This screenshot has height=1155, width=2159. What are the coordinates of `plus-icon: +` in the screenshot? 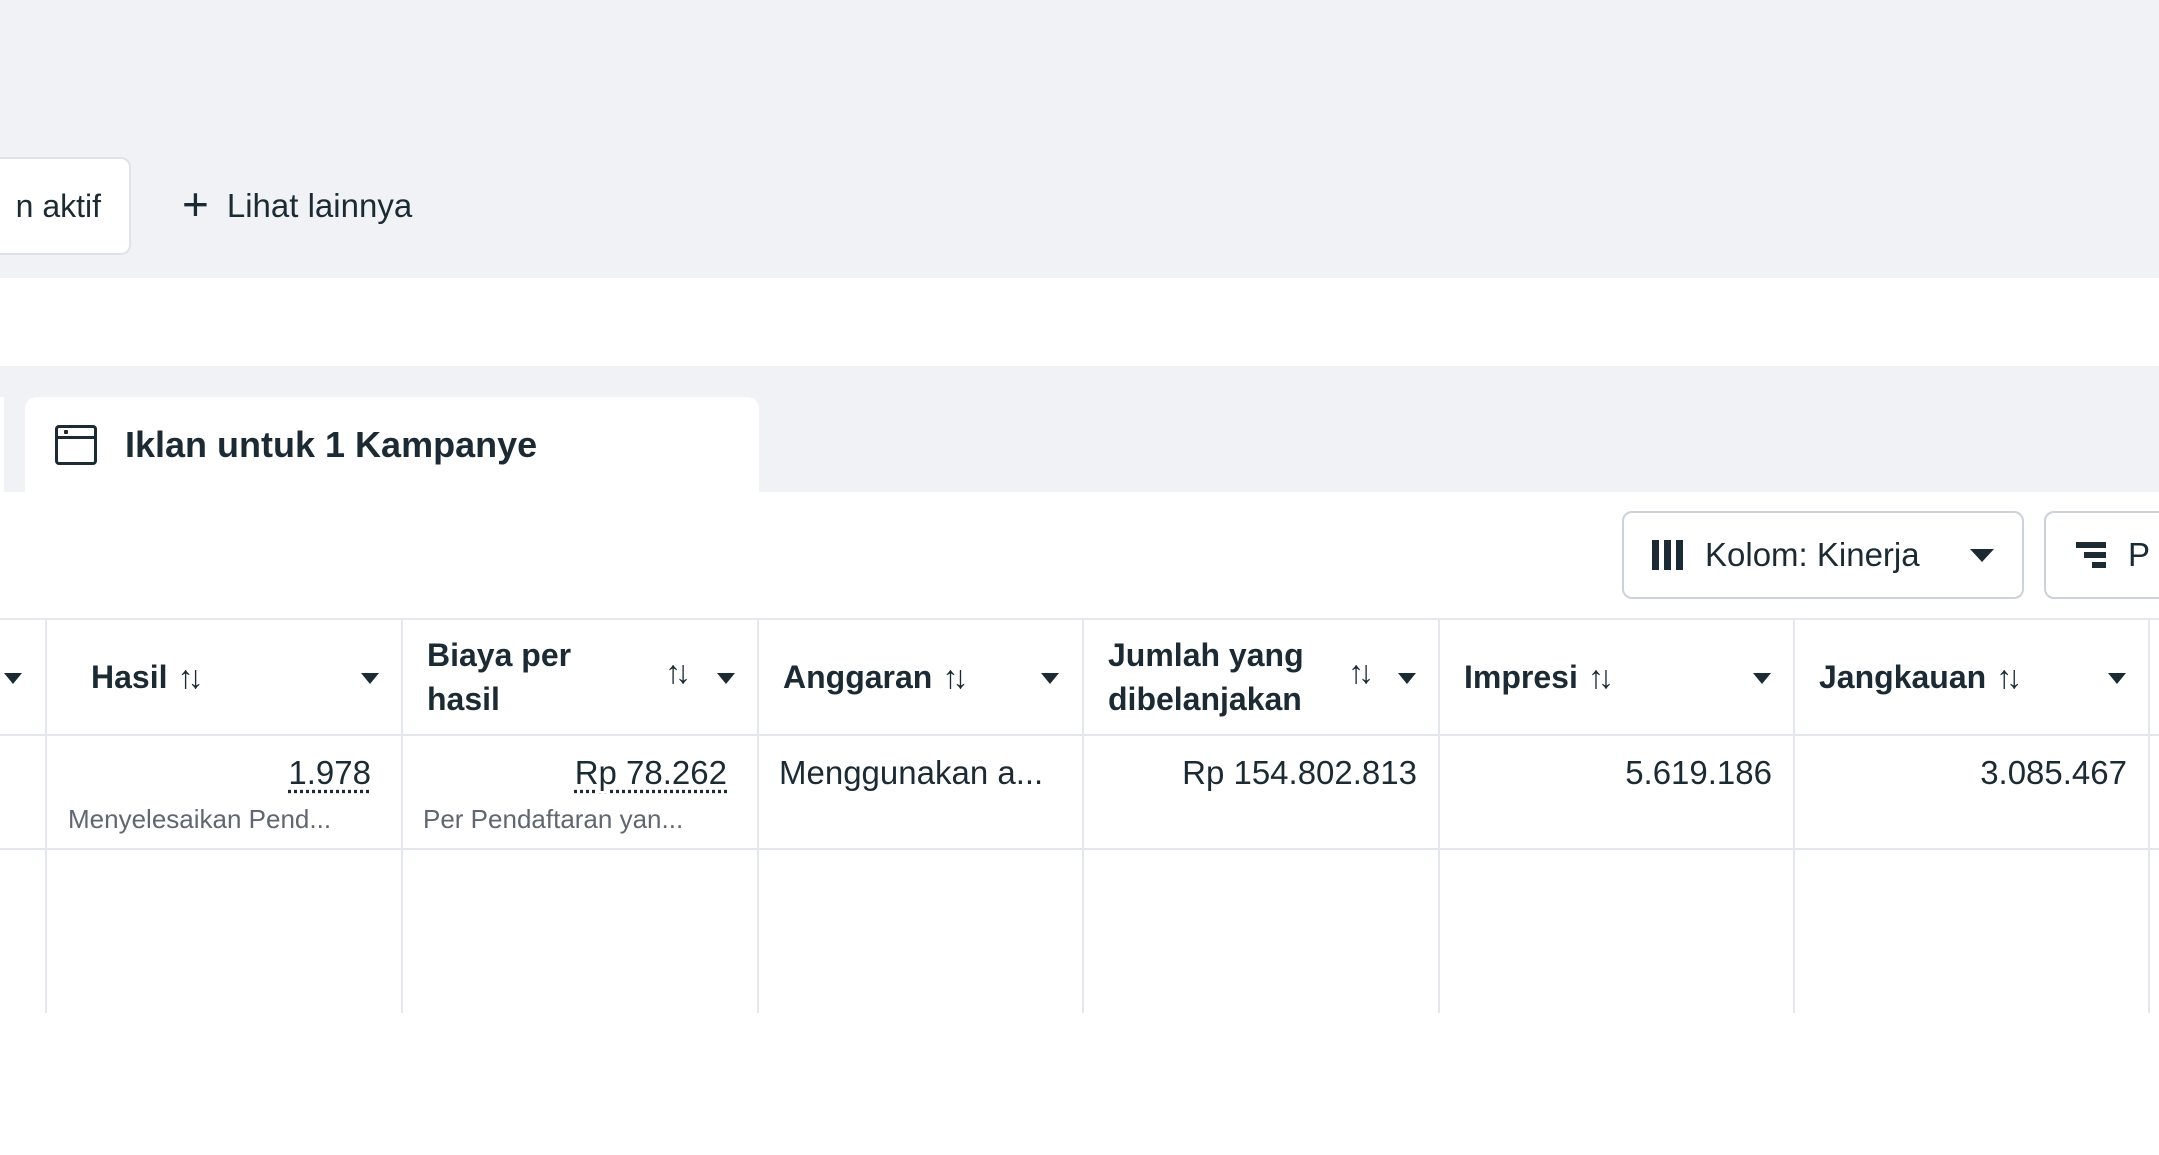 It's located at (195, 204).